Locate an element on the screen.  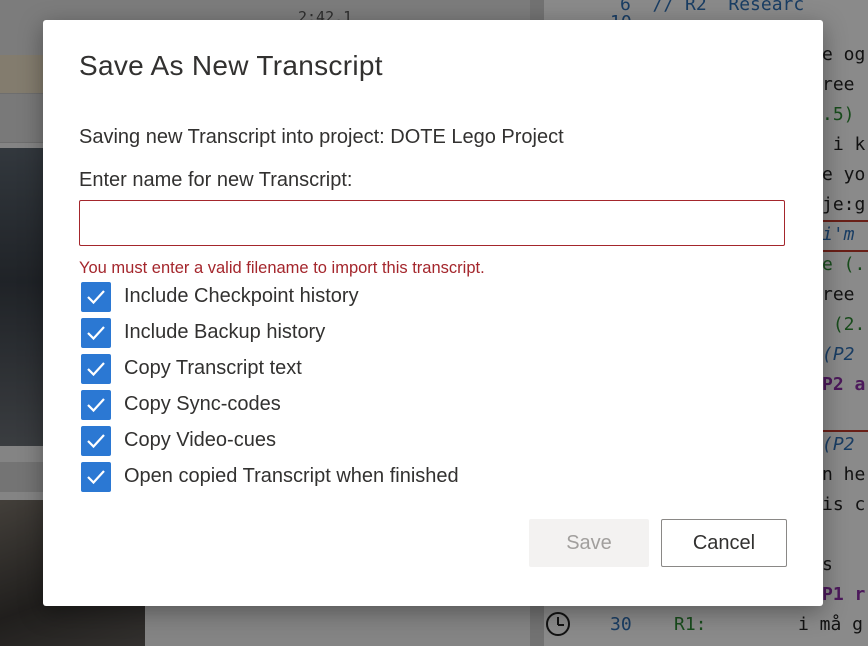
option-label: Copy Transcript text is located at coordinates (213, 368).